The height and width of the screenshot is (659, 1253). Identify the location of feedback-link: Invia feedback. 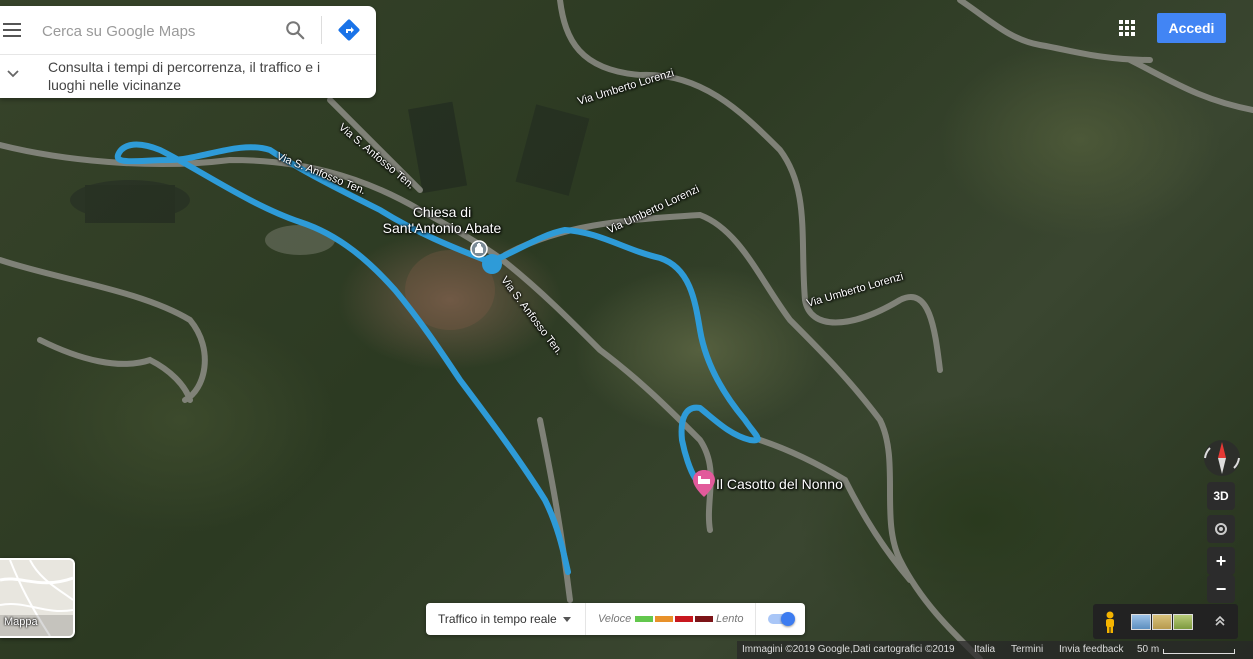
(1091, 649).